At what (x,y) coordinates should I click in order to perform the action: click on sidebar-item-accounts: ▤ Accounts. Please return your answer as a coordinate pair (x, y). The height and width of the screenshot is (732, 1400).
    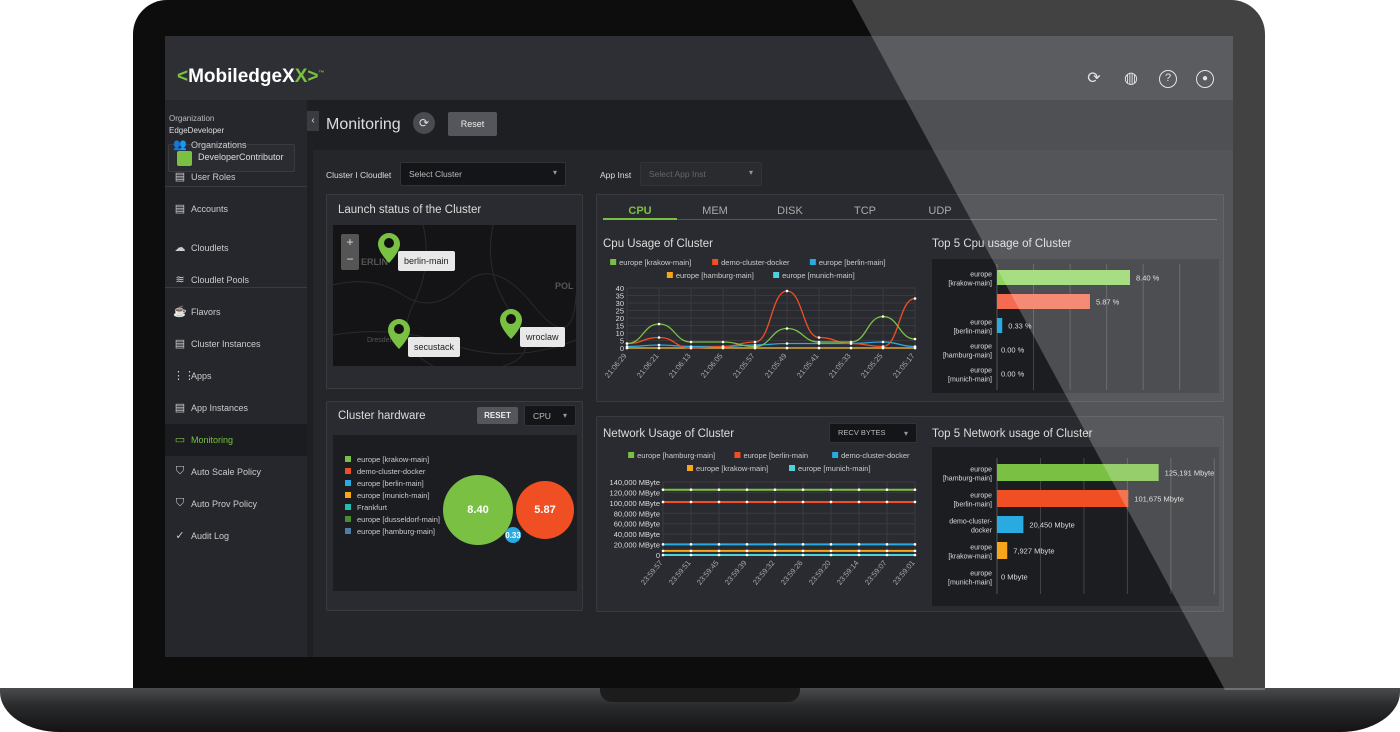
    Looking at the image, I should click on (236, 209).